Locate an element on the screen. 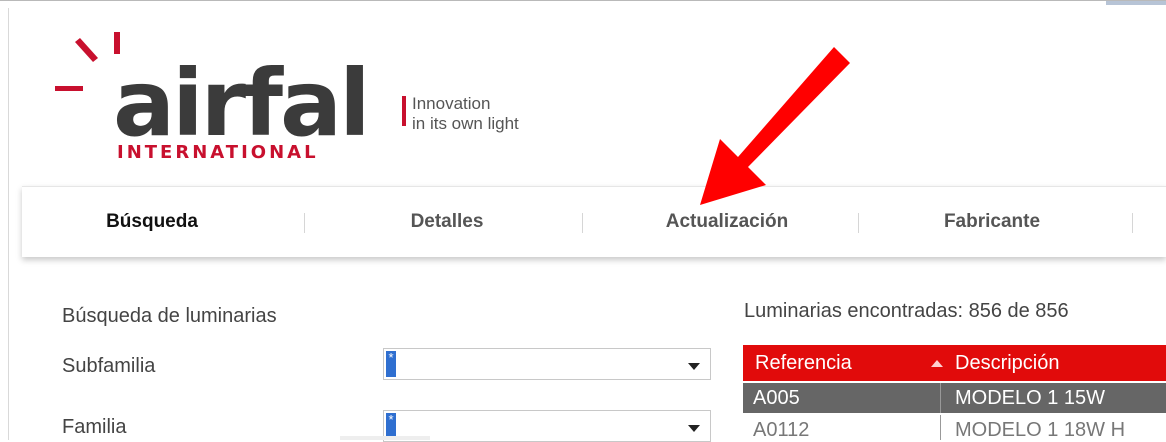 This screenshot has width=1166, height=442. tagline-accent-bar is located at coordinates (404, 111).